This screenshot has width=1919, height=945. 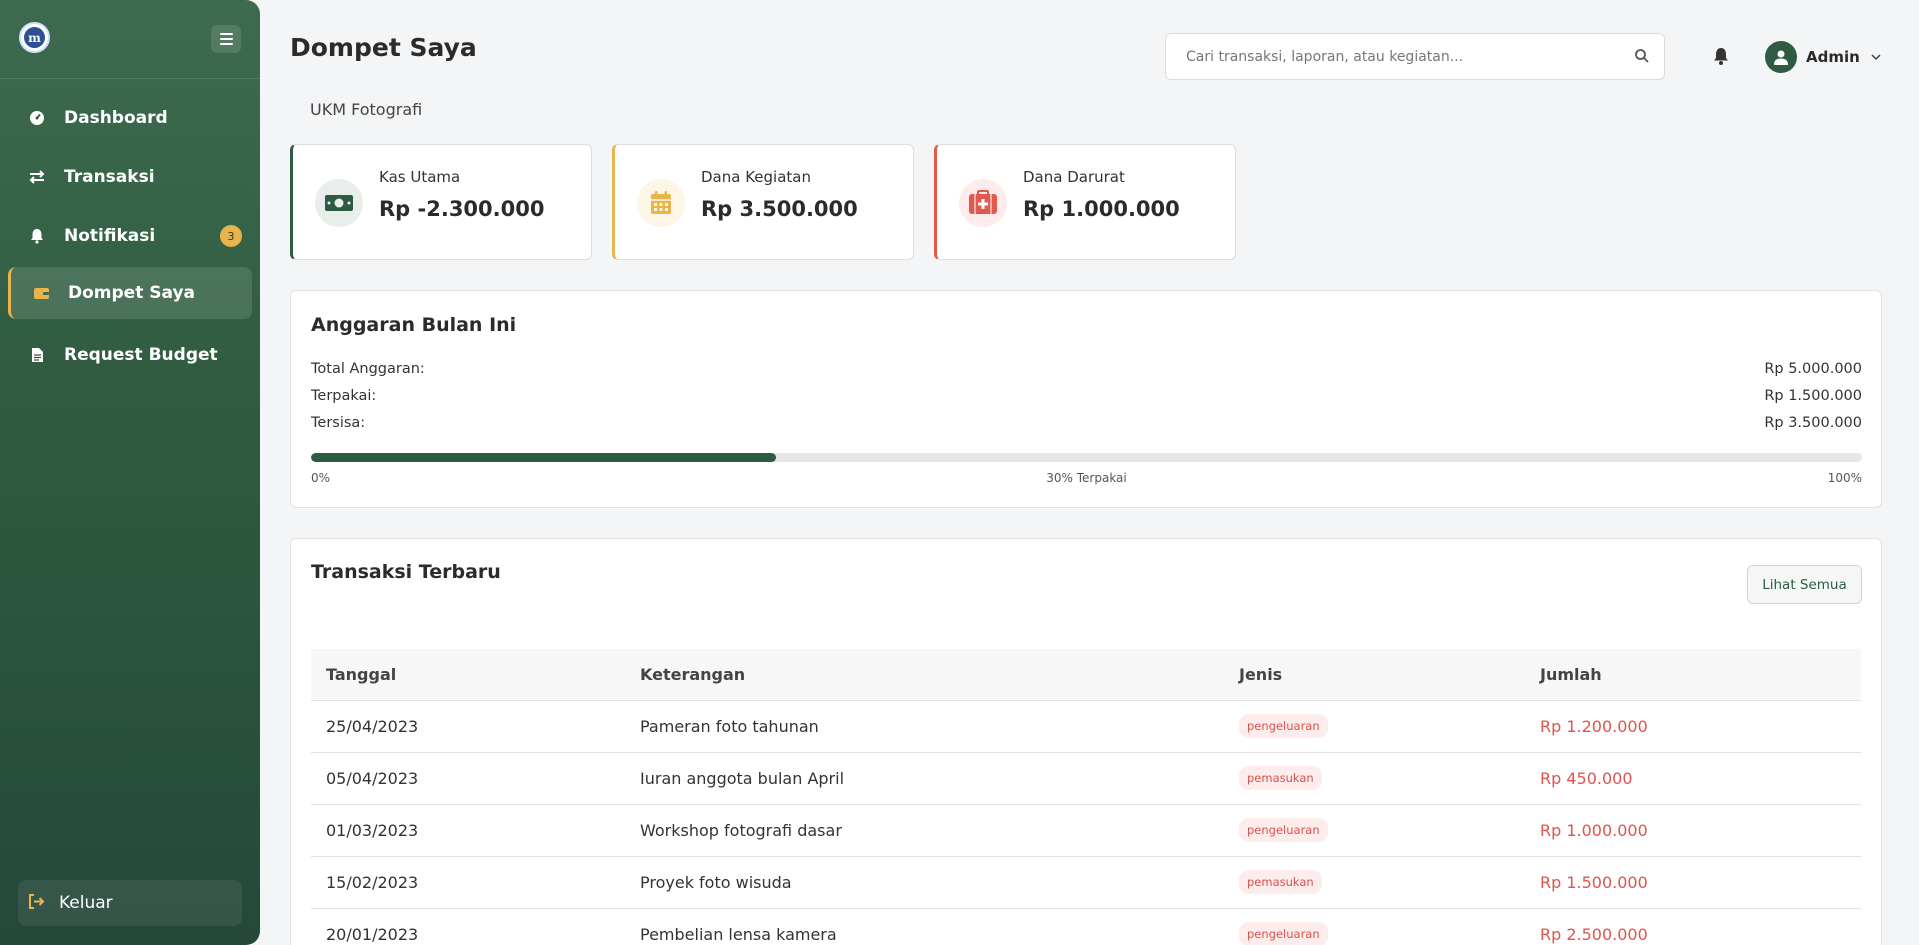 What do you see at coordinates (366, 109) in the screenshot?
I see `organization-name: UKM Fotografi` at bounding box center [366, 109].